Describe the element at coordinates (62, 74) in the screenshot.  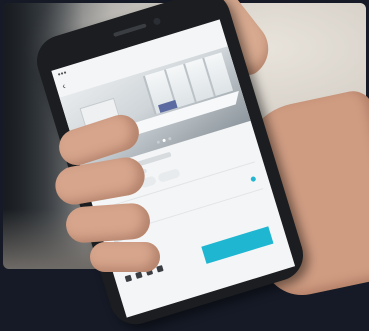
I see `carrier-signal: ●●●` at that location.